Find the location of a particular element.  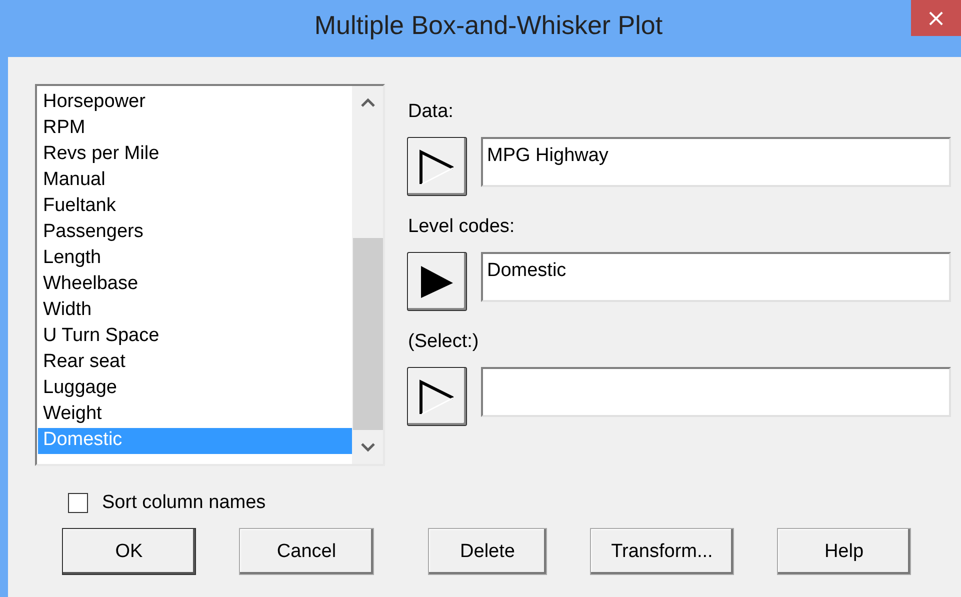

checkbox-label: Sort column names is located at coordinates (184, 503).